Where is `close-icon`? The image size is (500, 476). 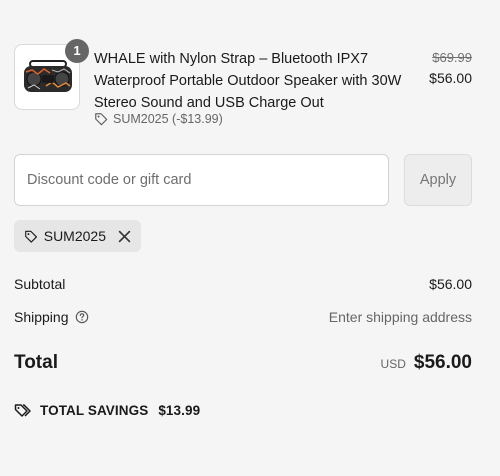
close-icon is located at coordinates (124, 236).